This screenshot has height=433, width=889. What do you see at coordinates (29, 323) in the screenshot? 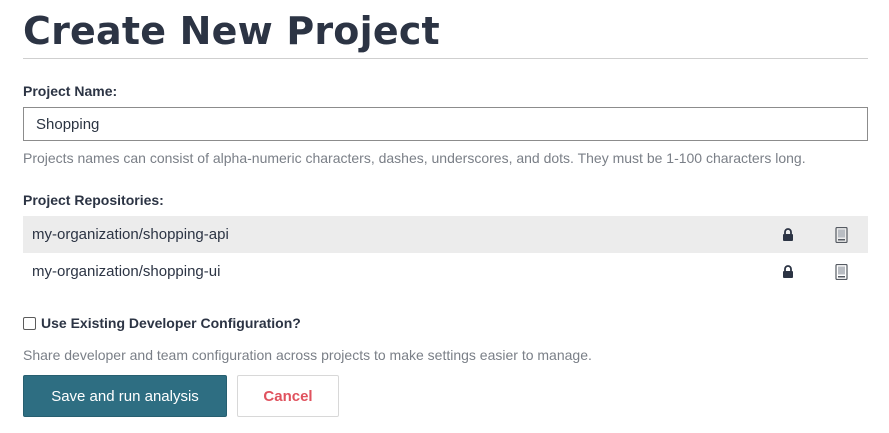
I see `developer-config-checkbox` at bounding box center [29, 323].